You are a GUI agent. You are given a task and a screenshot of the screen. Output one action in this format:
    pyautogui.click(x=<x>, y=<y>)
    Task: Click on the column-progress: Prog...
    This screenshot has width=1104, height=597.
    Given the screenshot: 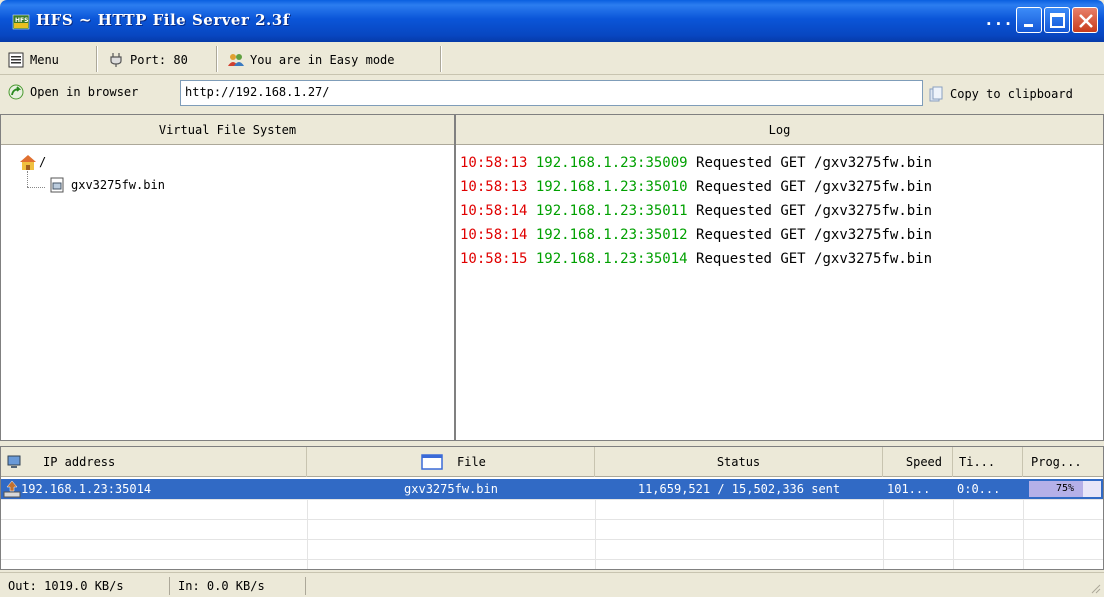 What is the action you would take?
    pyautogui.click(x=1063, y=462)
    